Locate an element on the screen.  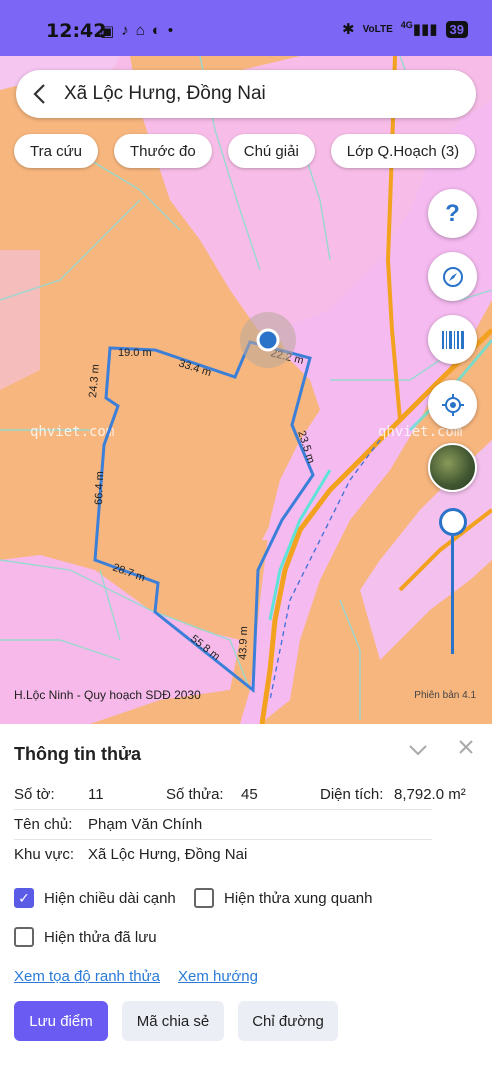
dien-tich-label: Diện tích: is located at coordinates (352, 794).